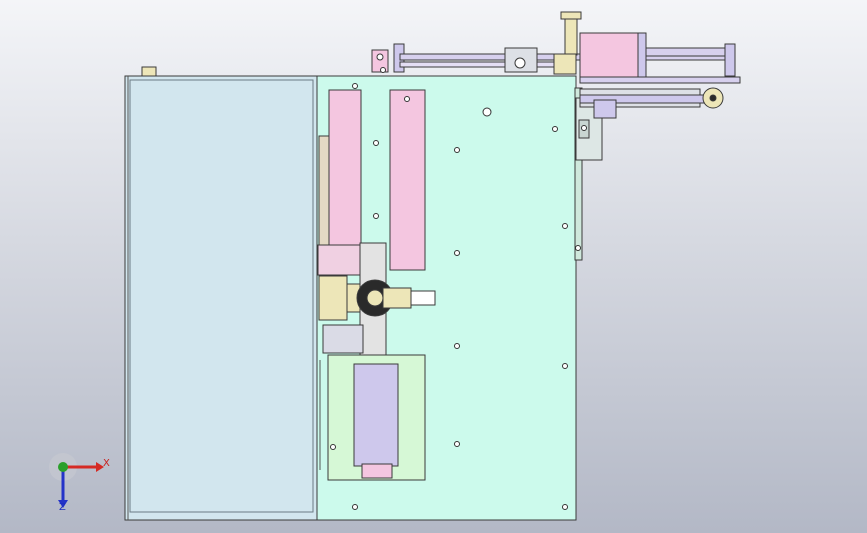 Image resolution: width=867 pixels, height=533 pixels. Describe the element at coordinates (397, 298) in the screenshot. I see `gripper-block` at that location.